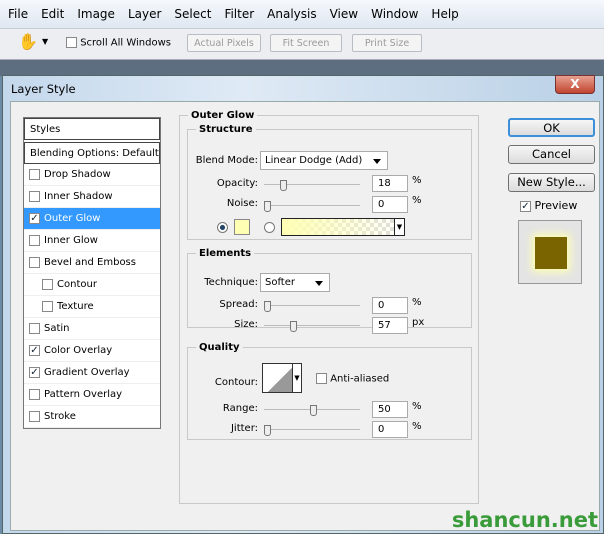 The height and width of the screenshot is (534, 604). I want to click on preview-swatch, so click(551, 253).